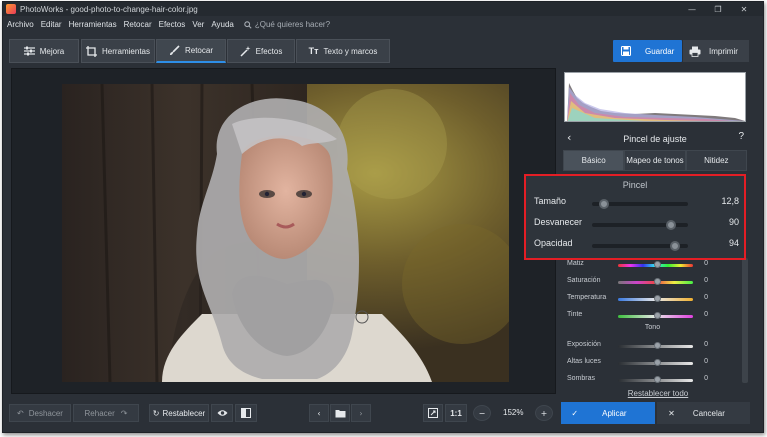 This screenshot has height=437, width=767. Describe the element at coordinates (198, 50) in the screenshot. I see `tab-retocar-label: Retocar` at that location.